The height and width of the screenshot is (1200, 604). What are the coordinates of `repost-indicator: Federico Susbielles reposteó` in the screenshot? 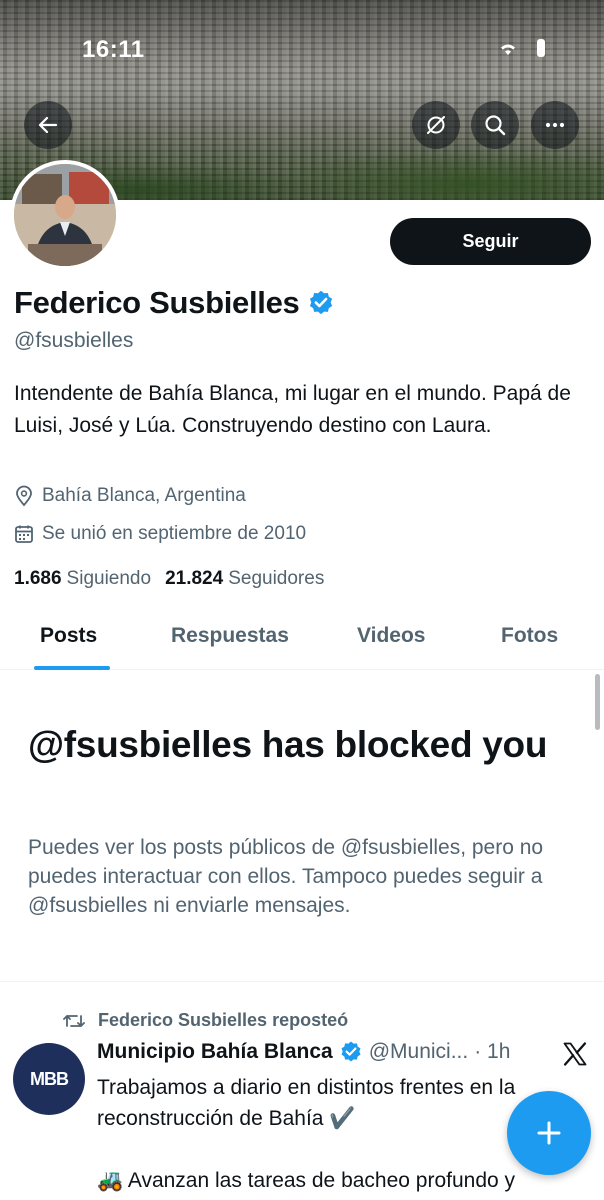 It's located at (205, 1020).